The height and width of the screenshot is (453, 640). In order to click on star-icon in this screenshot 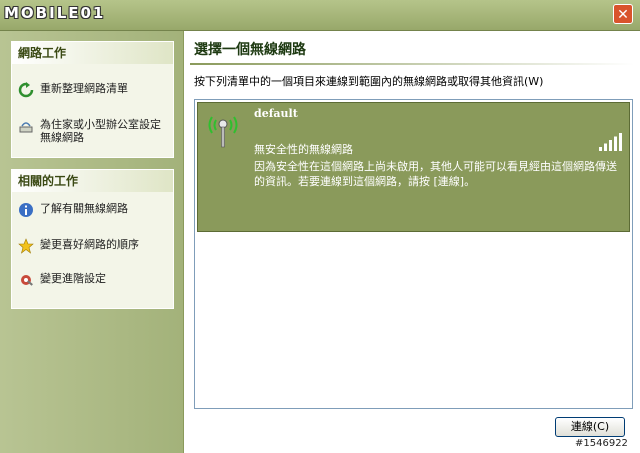, I will do `click(26, 246)`.